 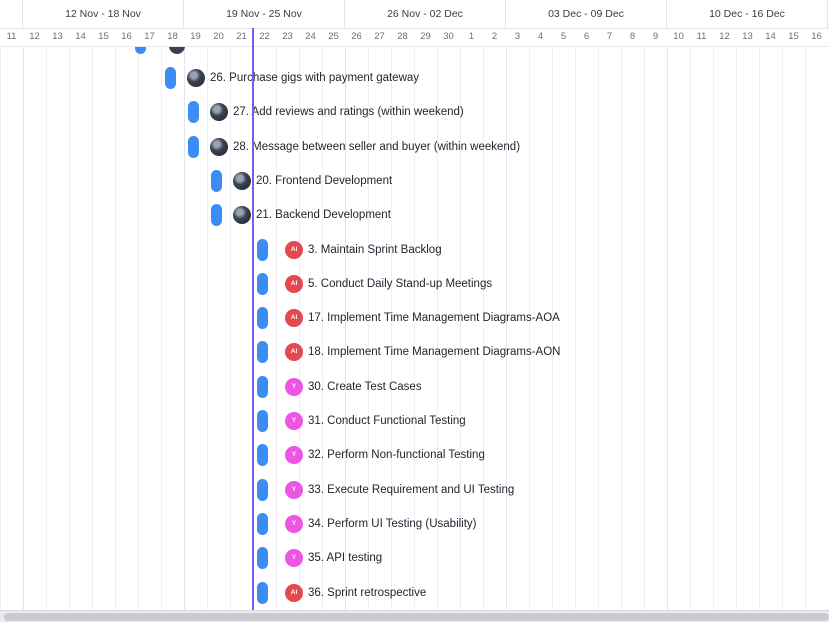 I want to click on day-header: 2, so click(x=494, y=36).